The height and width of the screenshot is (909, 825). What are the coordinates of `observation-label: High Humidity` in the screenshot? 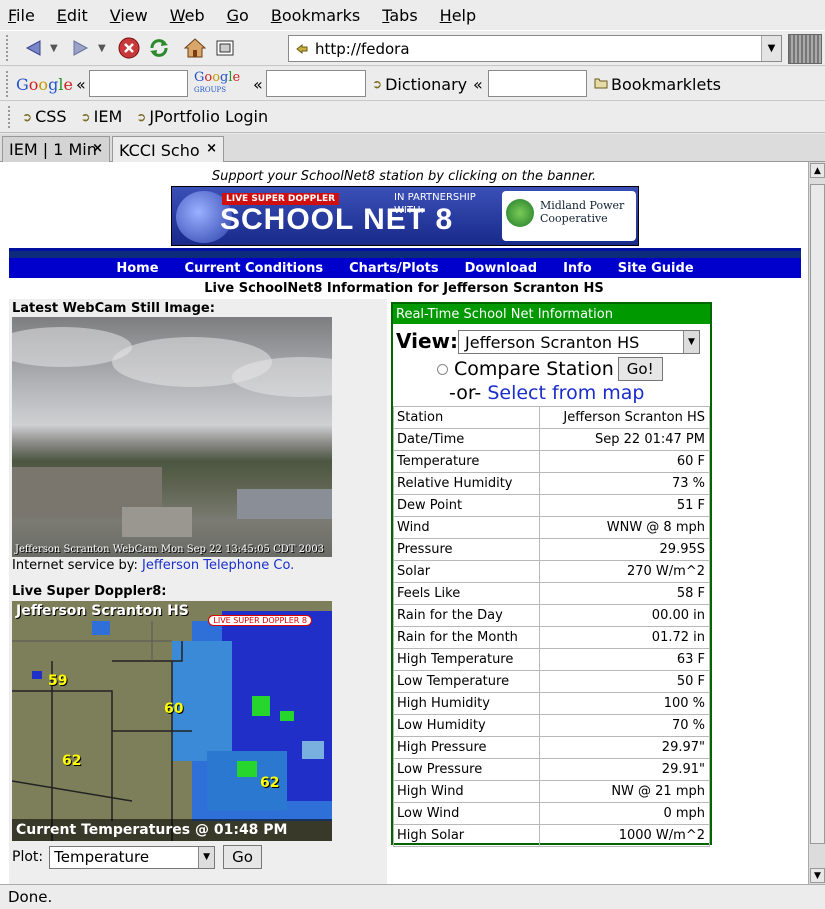 It's located at (466, 703).